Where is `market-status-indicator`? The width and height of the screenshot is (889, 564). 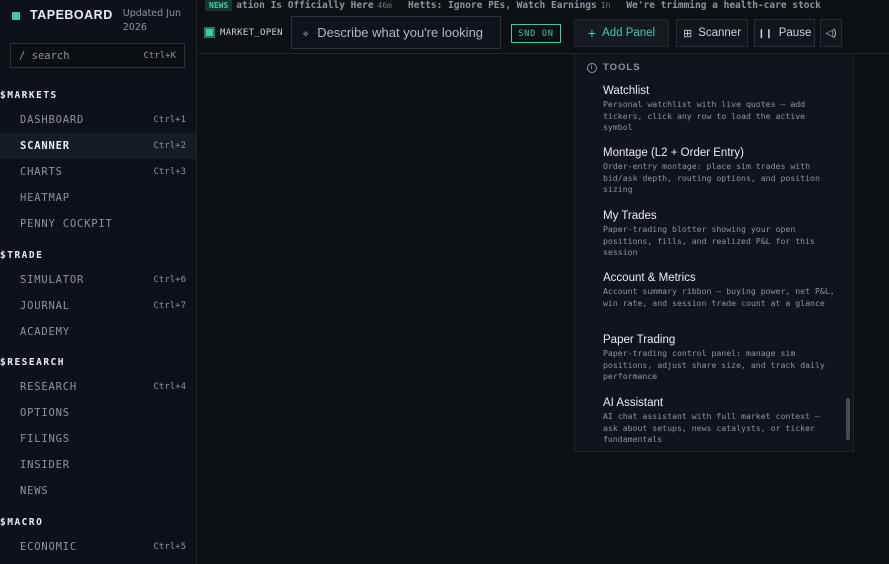 market-status-indicator is located at coordinates (209, 32).